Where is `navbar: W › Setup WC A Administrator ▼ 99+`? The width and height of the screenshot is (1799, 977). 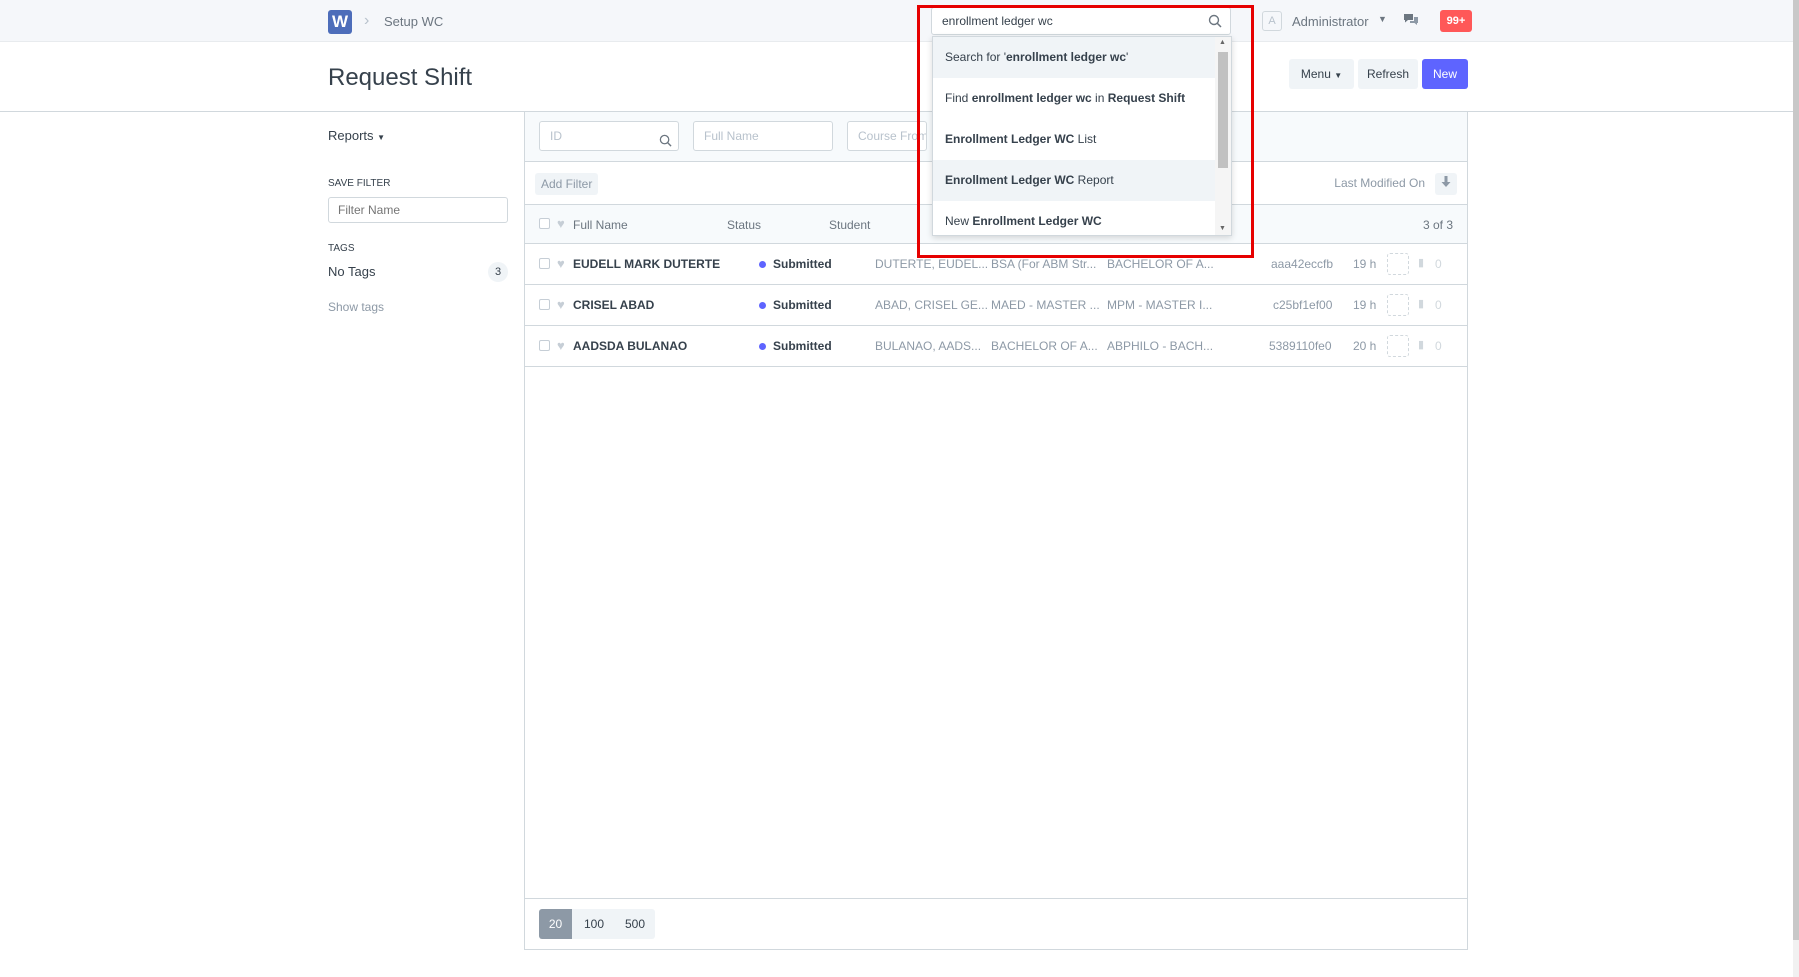
navbar: W › Setup WC A Administrator ▼ 99+ is located at coordinates (899, 21).